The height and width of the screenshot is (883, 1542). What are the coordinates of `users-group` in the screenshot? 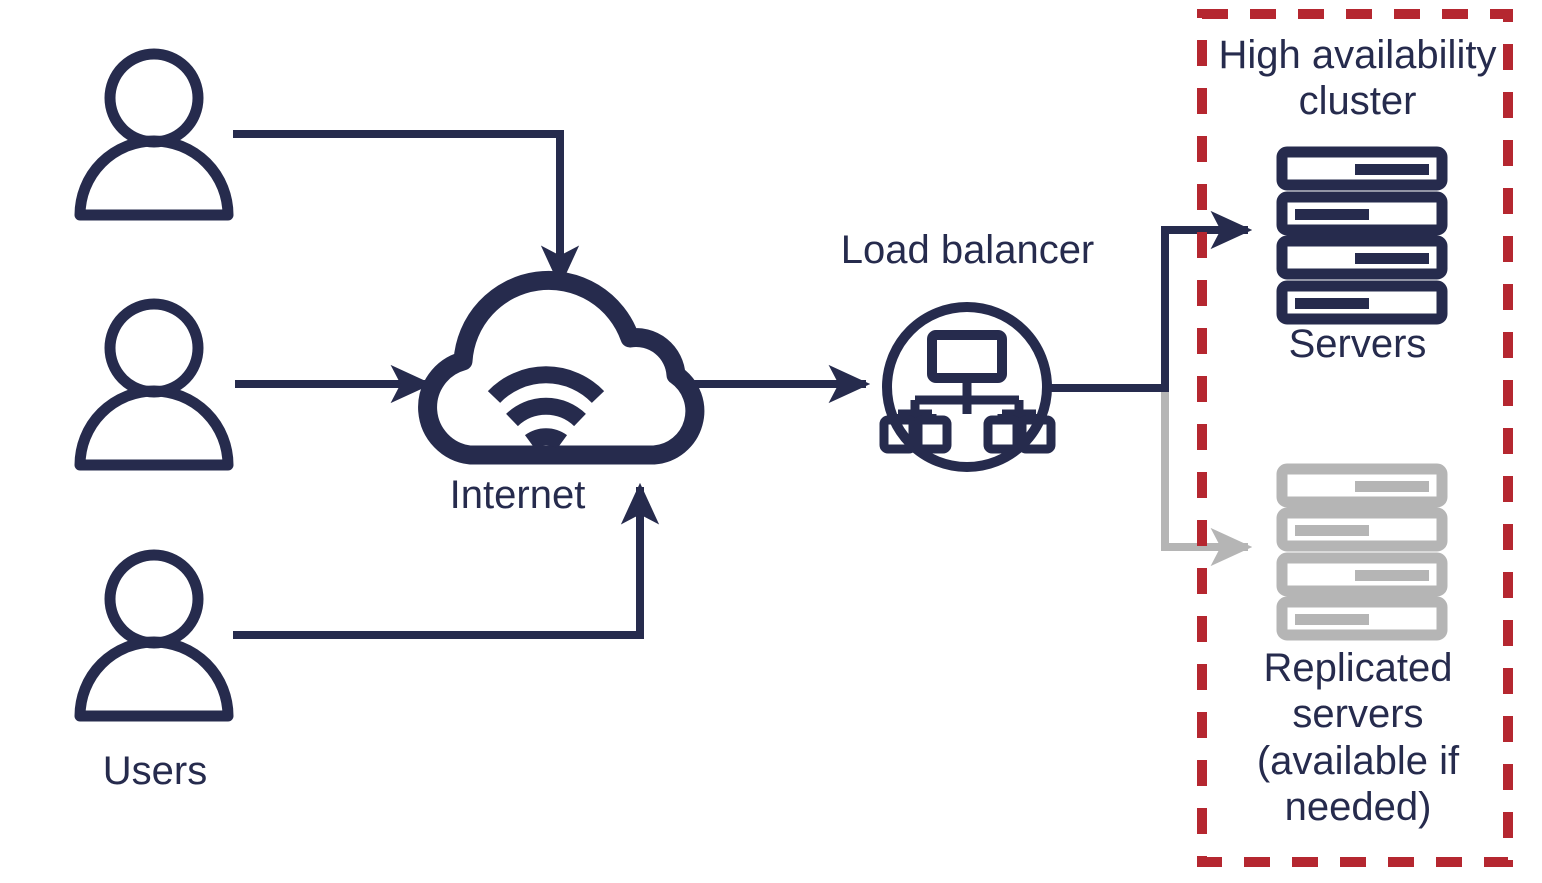 It's located at (154, 385).